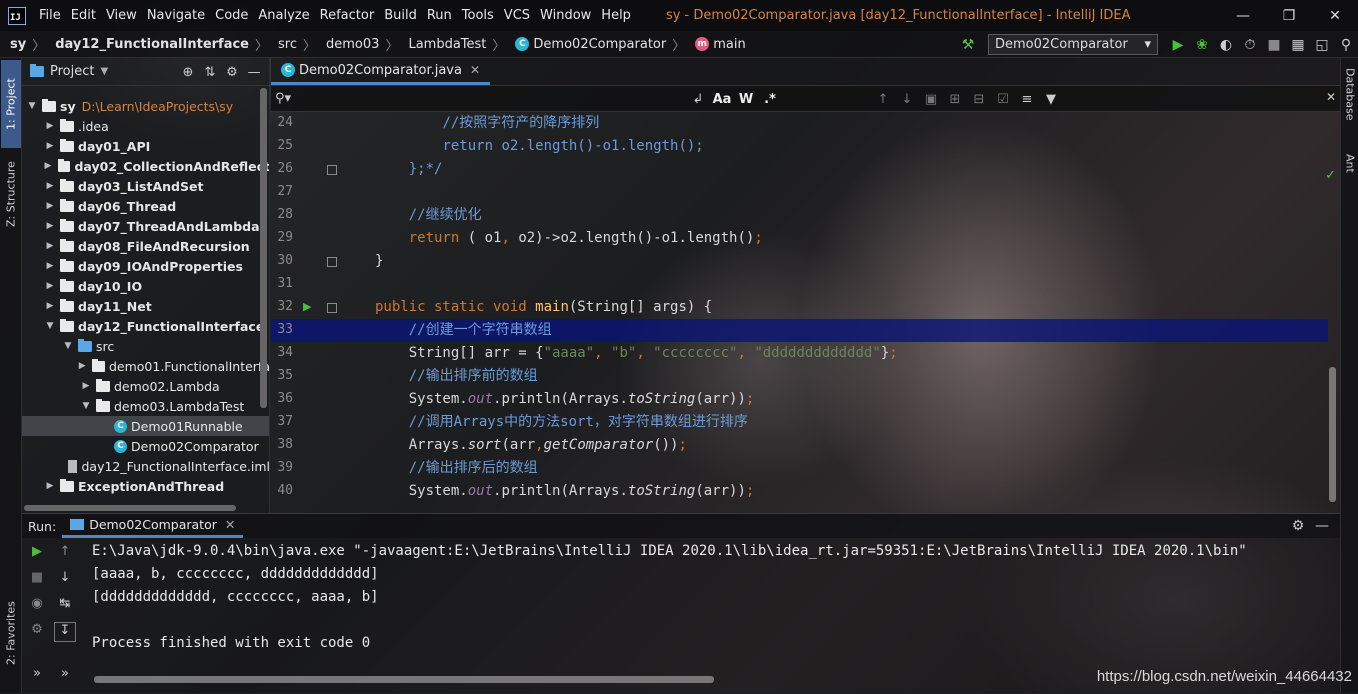 This screenshot has width=1358, height=694. I want to click on scroll-up-icon: ↑, so click(65, 554).